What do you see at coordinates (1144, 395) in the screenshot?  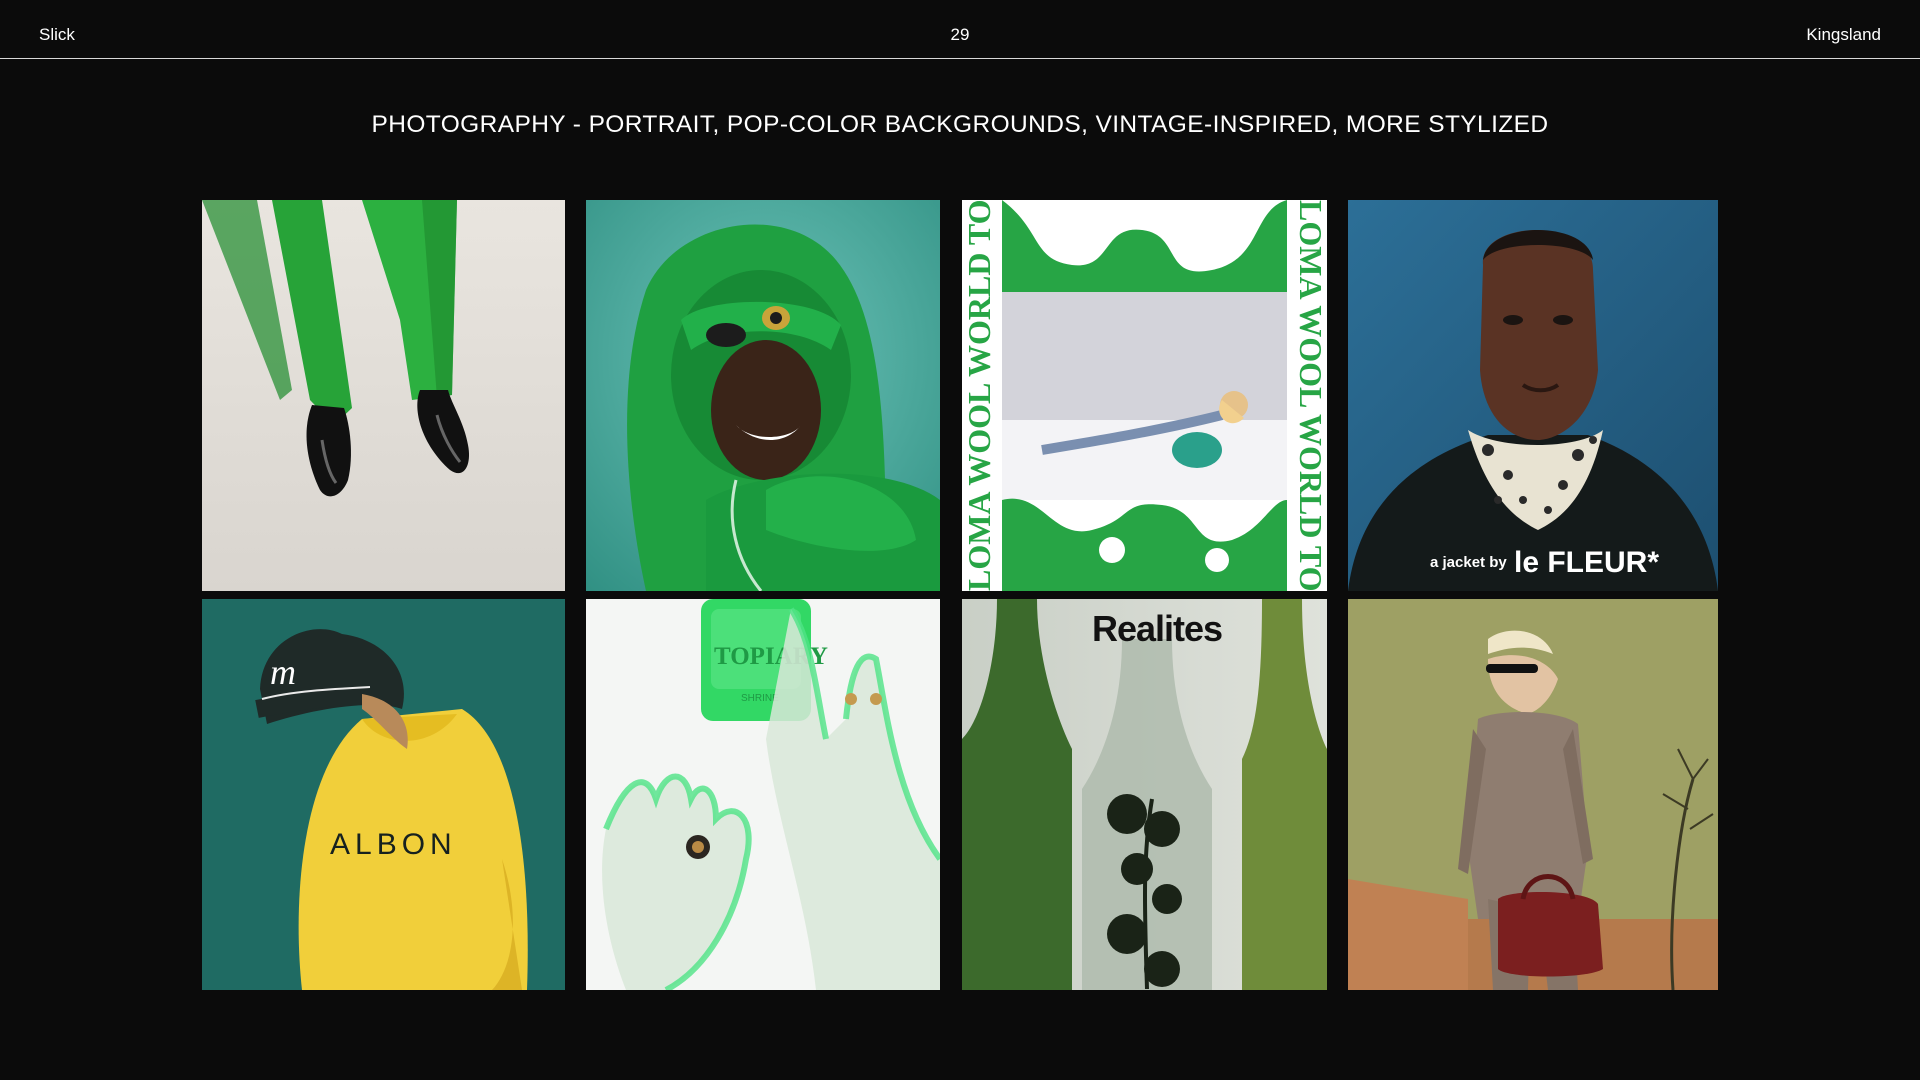 I see `photo-paloma-wool-poster: LOMA WOOL WORLD TO LOMA WOOL WORLD TO` at bounding box center [1144, 395].